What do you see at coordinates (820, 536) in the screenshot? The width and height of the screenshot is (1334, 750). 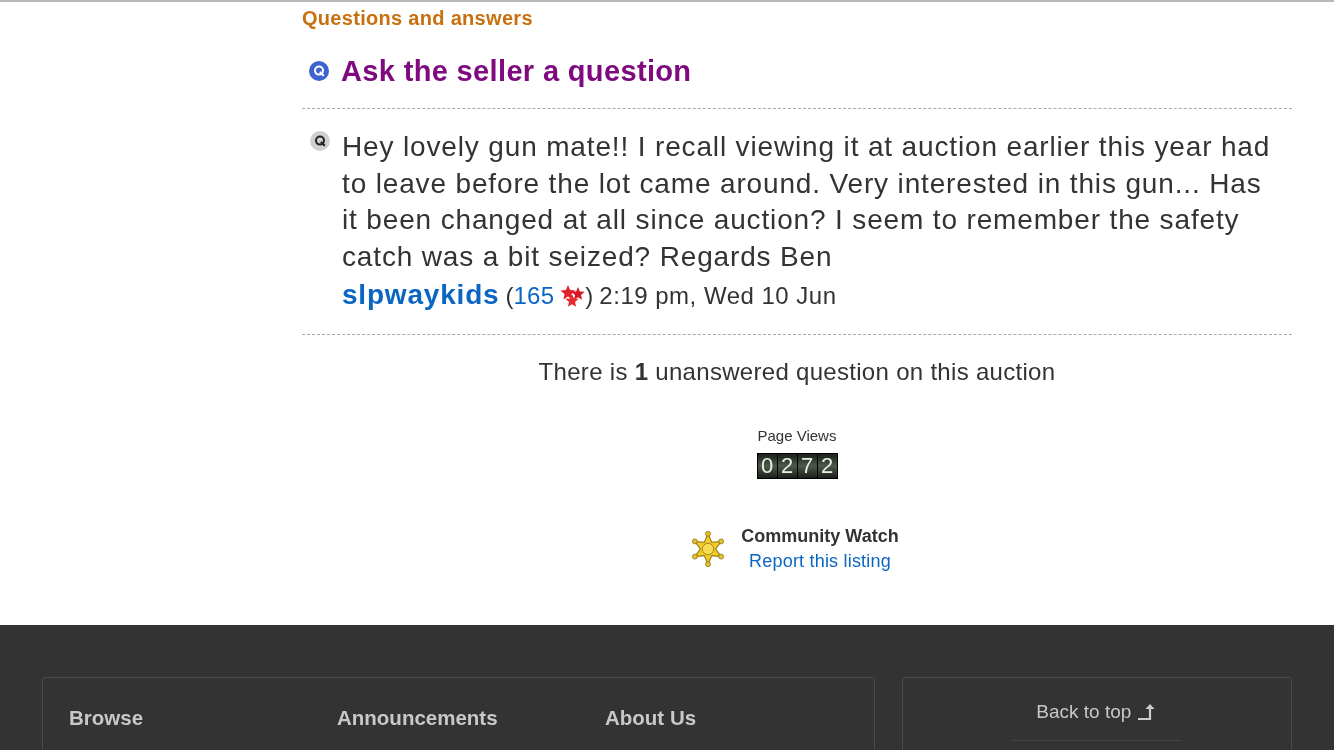 I see `community-watch-title: Community Watch` at bounding box center [820, 536].